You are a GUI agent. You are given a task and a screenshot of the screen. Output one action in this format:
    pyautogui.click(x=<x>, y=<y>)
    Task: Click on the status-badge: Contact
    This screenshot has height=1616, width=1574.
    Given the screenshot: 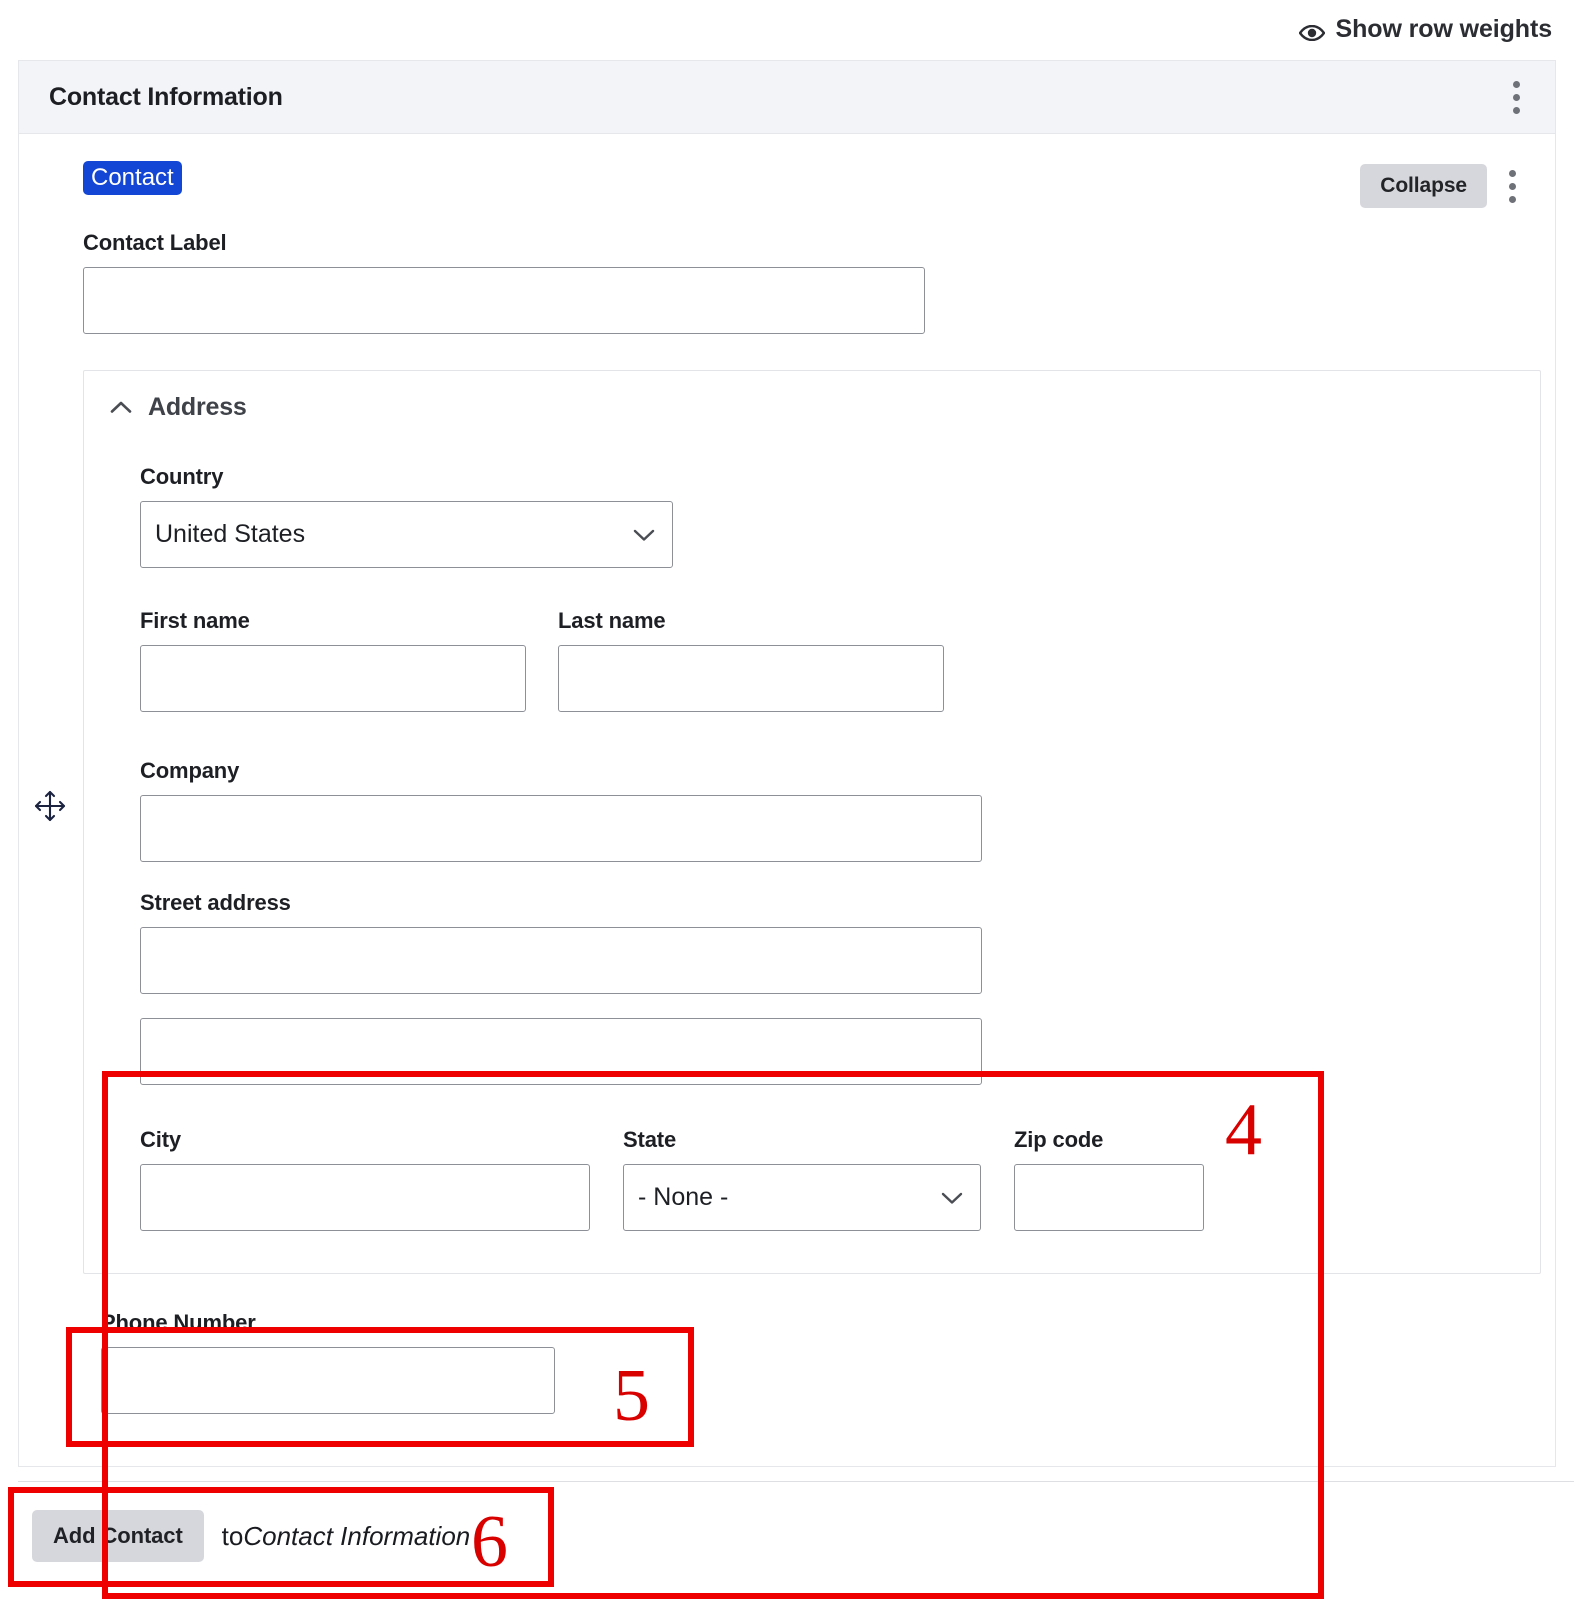 What is the action you would take?
    pyautogui.click(x=132, y=178)
    